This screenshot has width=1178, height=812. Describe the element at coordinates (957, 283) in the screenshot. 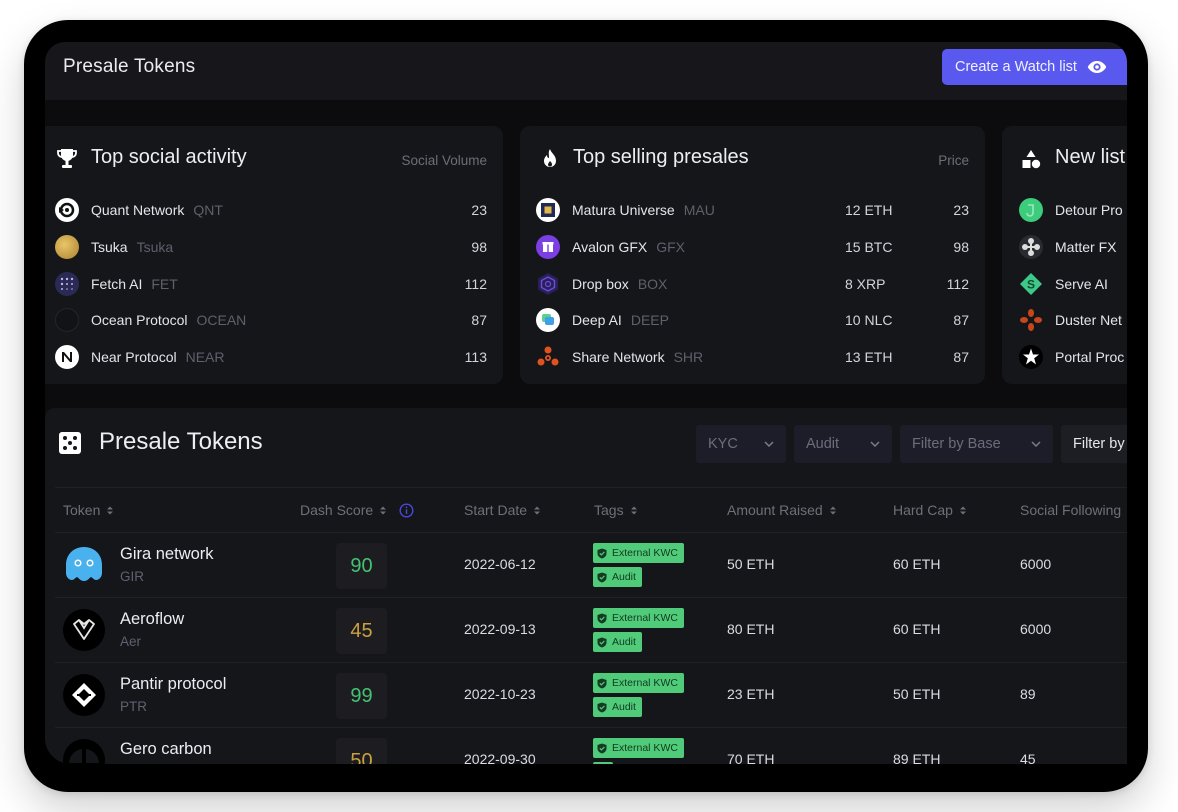

I see `sales-value: 112` at that location.